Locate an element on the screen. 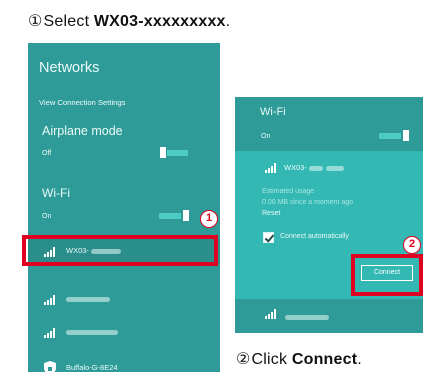  step2-prefix: Click is located at coordinates (271, 359).